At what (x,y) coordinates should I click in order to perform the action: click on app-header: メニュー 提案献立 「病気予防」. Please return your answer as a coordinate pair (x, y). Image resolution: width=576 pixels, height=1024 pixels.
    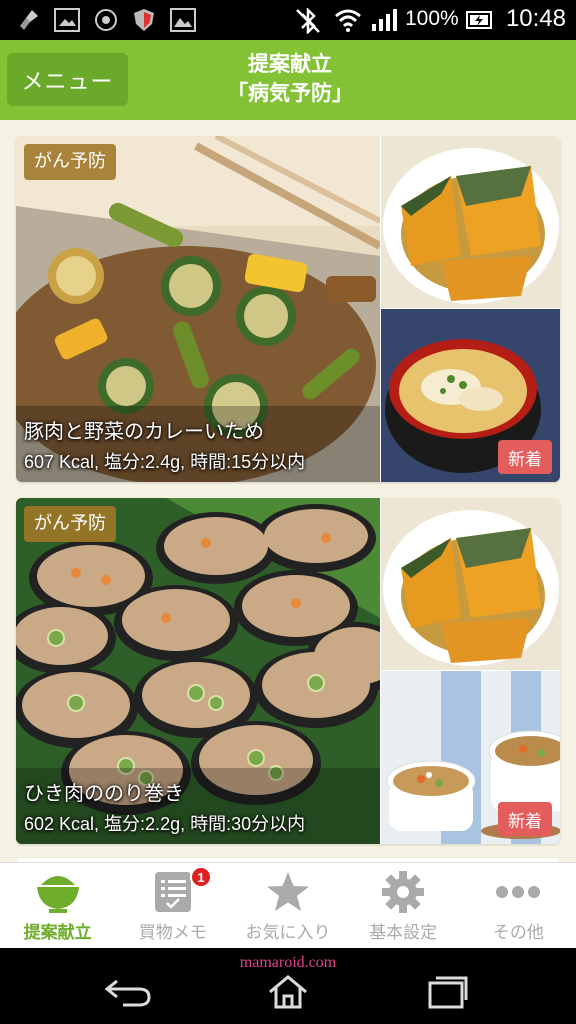
    Looking at the image, I should click on (288, 80).